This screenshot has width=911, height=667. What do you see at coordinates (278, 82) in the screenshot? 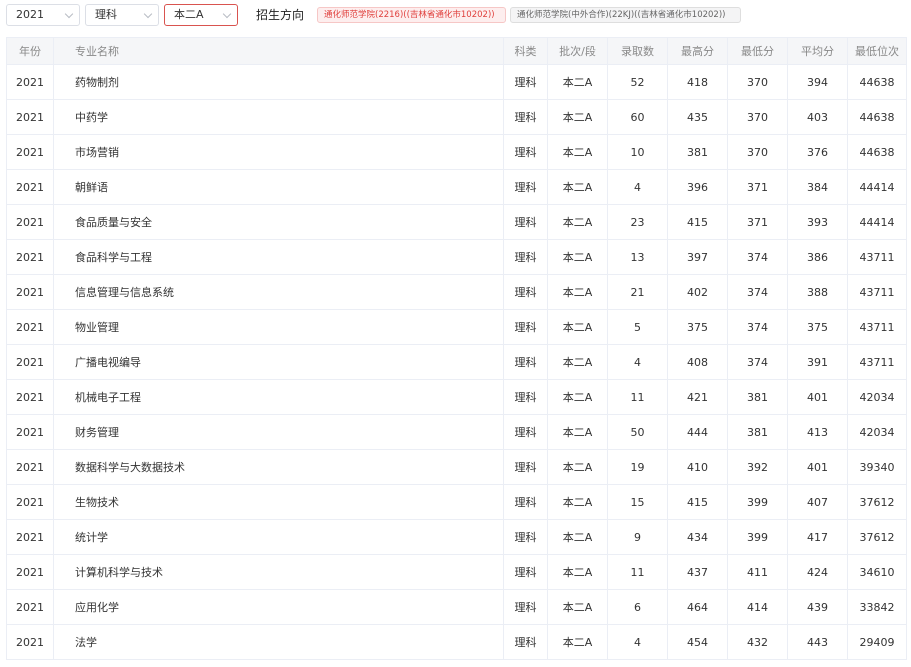
I see `col-major-name-cell: 药物制剂` at bounding box center [278, 82].